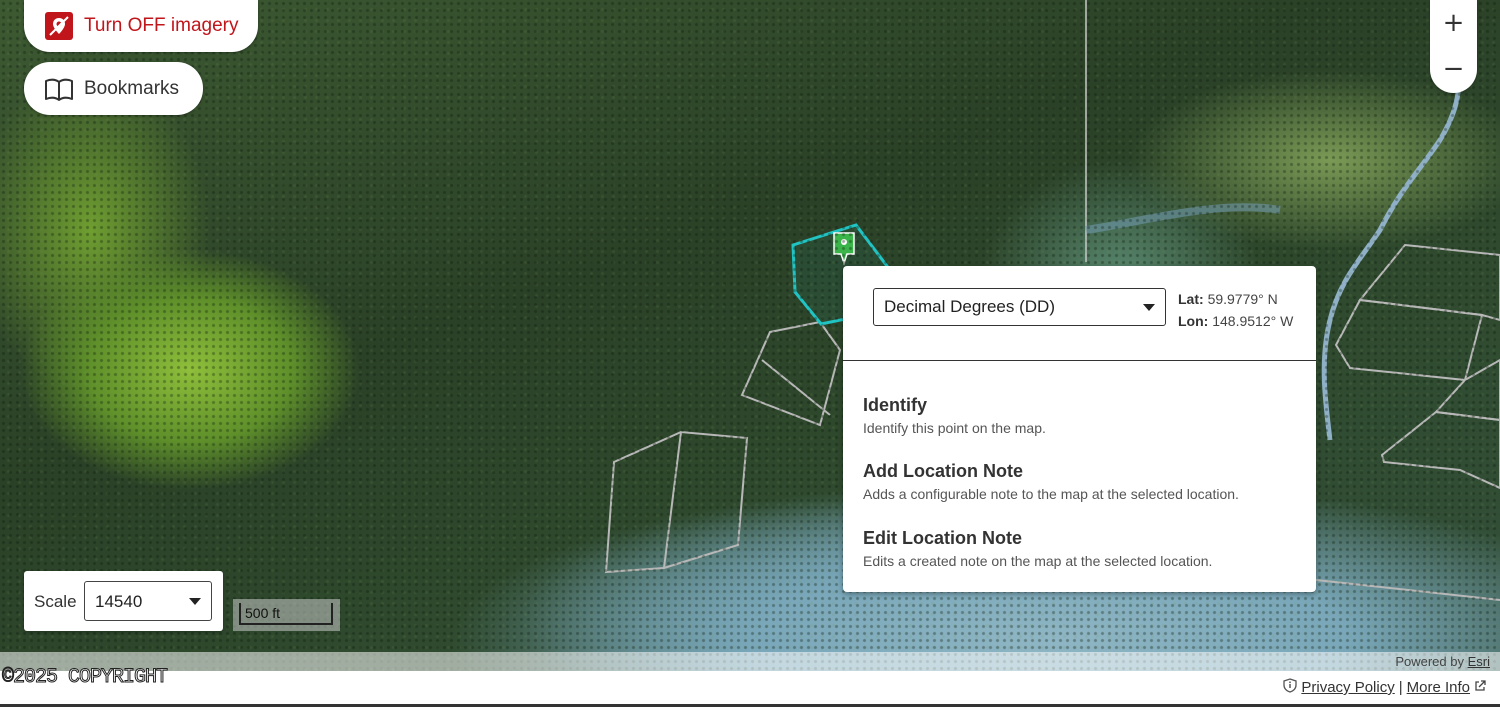 The image size is (1500, 707). Describe the element at coordinates (969, 306) in the screenshot. I see `coordinate-format-value: Decimal Degrees (DD)` at that location.